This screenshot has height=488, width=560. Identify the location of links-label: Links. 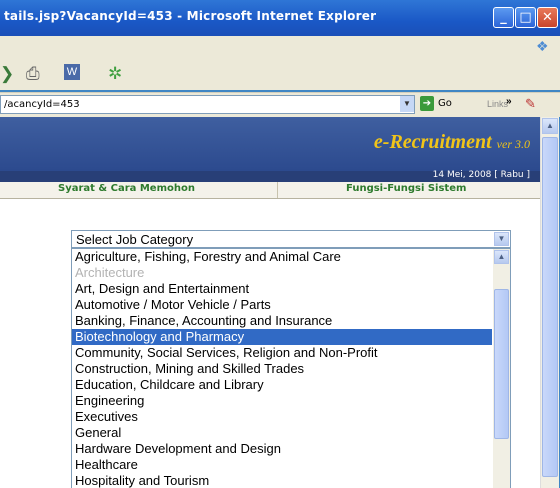
(497, 104).